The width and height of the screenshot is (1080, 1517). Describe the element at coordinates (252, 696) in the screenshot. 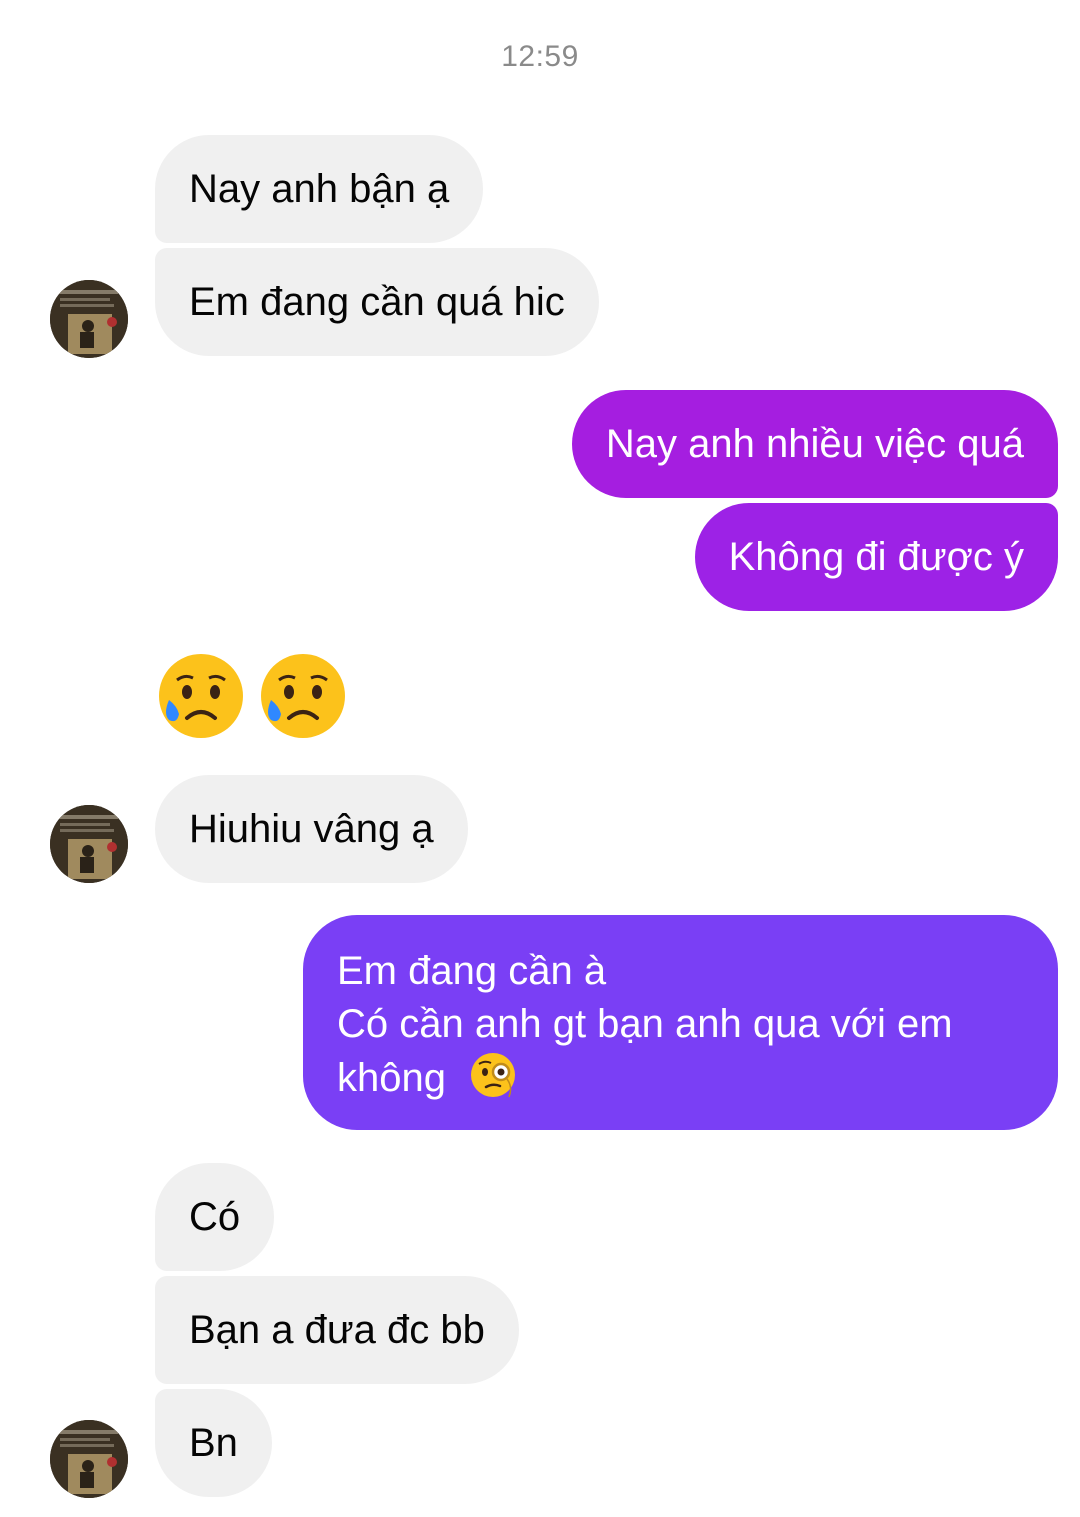

I see `emoji-message` at that location.